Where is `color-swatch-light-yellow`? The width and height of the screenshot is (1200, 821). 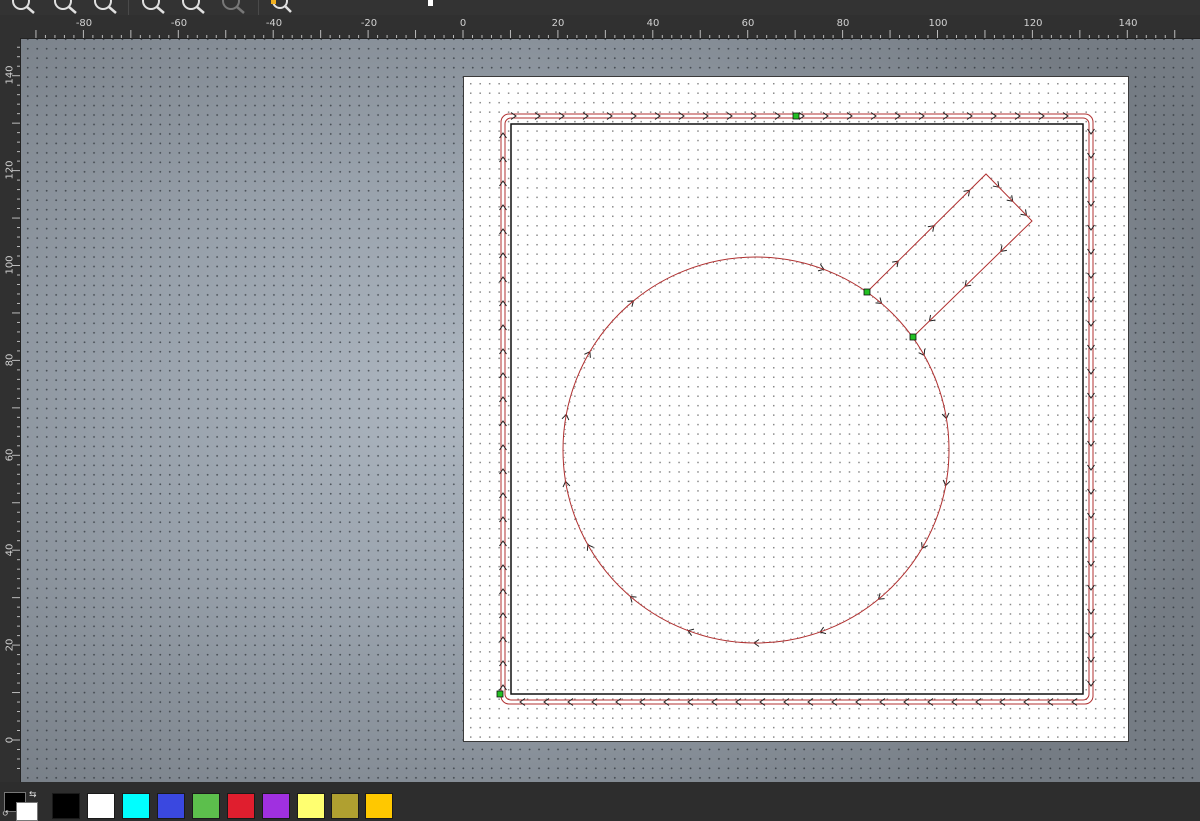 color-swatch-light-yellow is located at coordinates (311, 806).